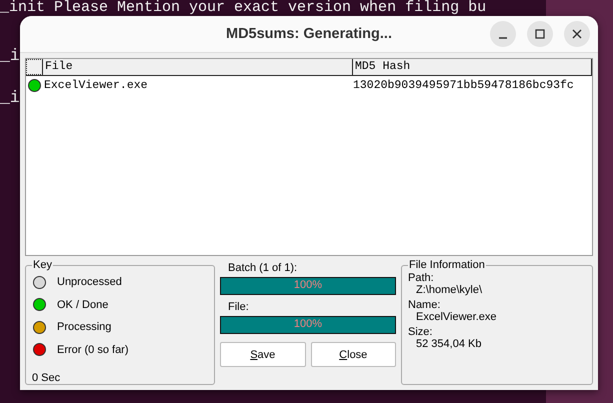 This screenshot has width=613, height=403. What do you see at coordinates (421, 278) in the screenshot?
I see `info-label: Path:` at bounding box center [421, 278].